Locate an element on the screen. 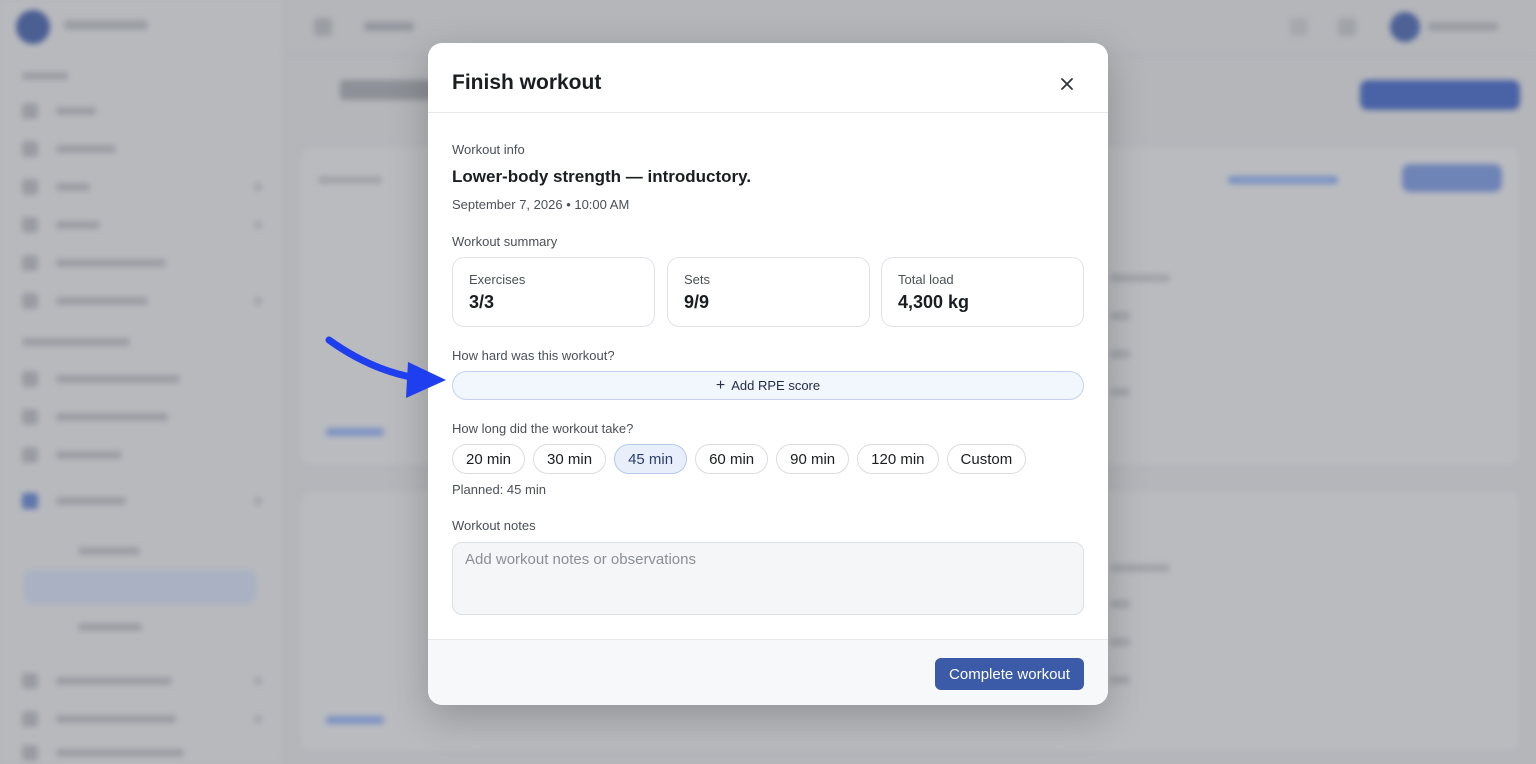 Image resolution: width=1536 pixels, height=764 pixels. add-rpe-score-label: Add RPE score is located at coordinates (776, 385).